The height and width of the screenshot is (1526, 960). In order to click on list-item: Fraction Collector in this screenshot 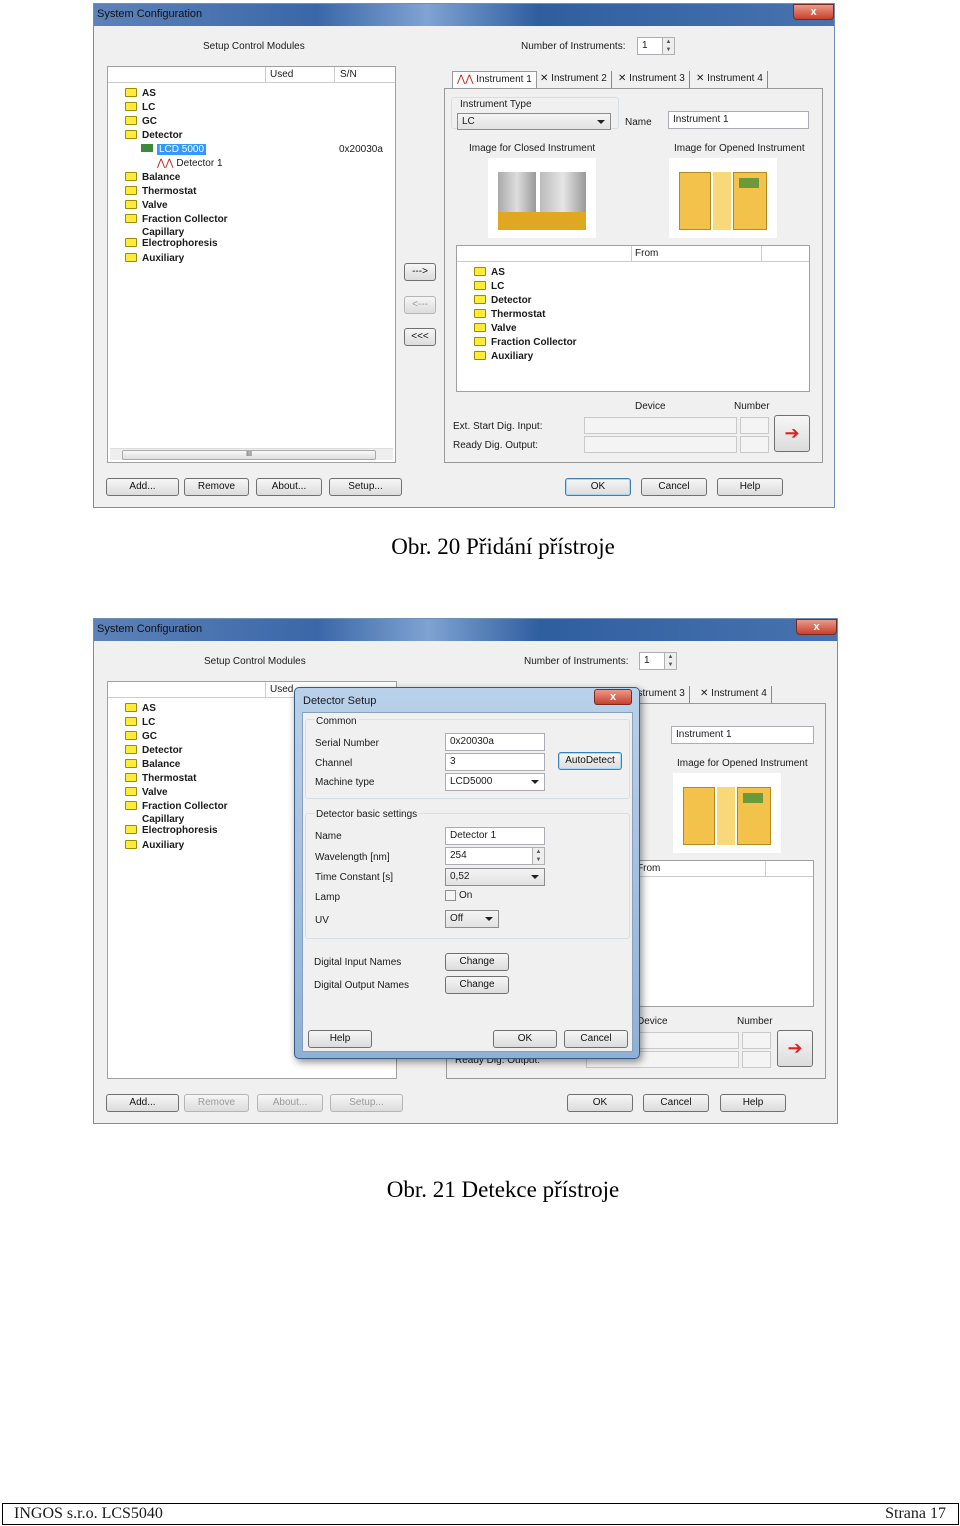, I will do `click(525, 343)`.